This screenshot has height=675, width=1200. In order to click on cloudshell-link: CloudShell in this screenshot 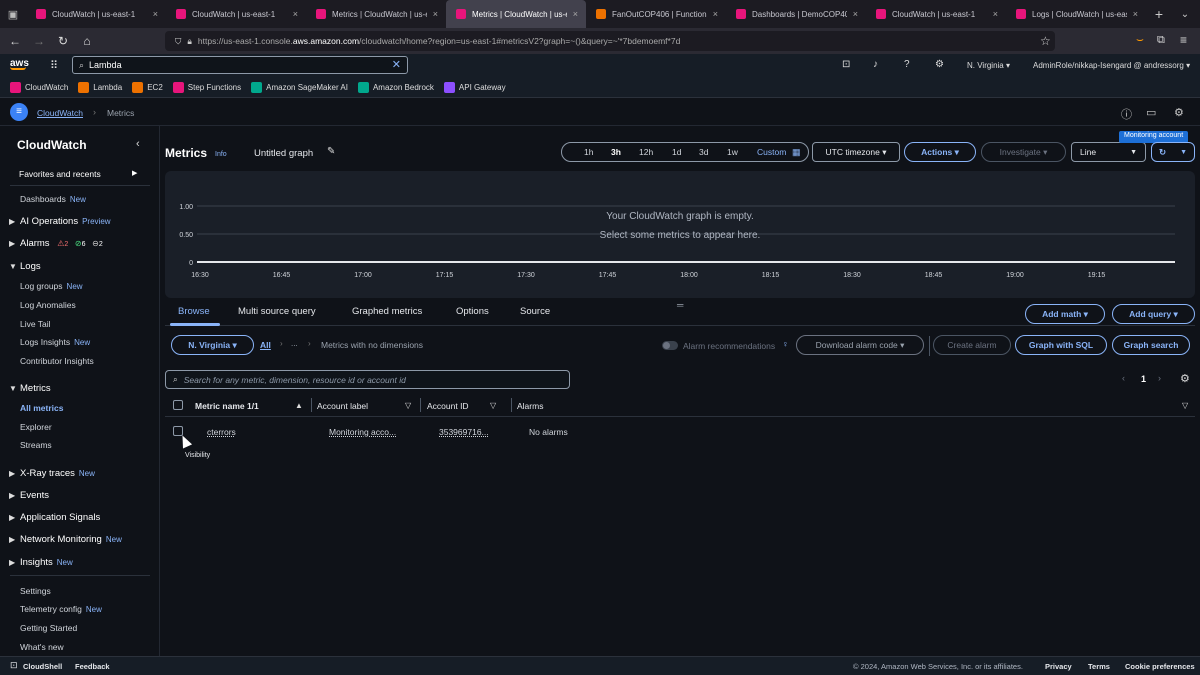, I will do `click(42, 666)`.